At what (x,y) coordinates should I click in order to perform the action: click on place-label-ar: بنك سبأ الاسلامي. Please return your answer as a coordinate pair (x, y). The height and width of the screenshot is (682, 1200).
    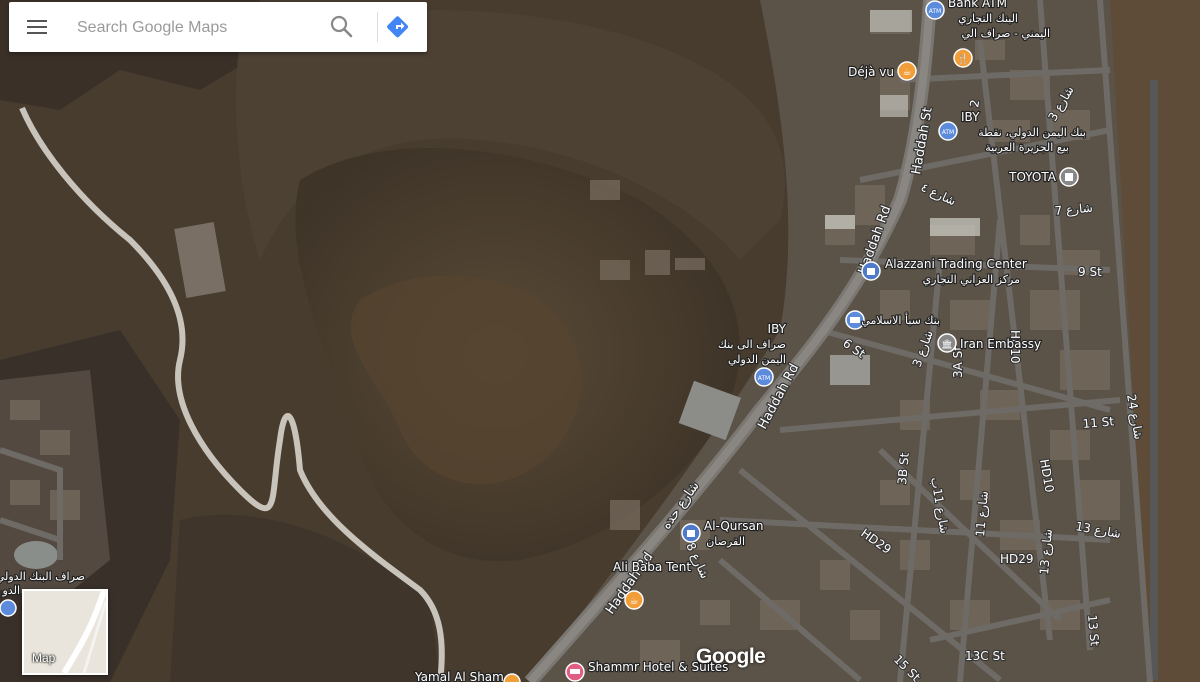
    Looking at the image, I should click on (900, 319).